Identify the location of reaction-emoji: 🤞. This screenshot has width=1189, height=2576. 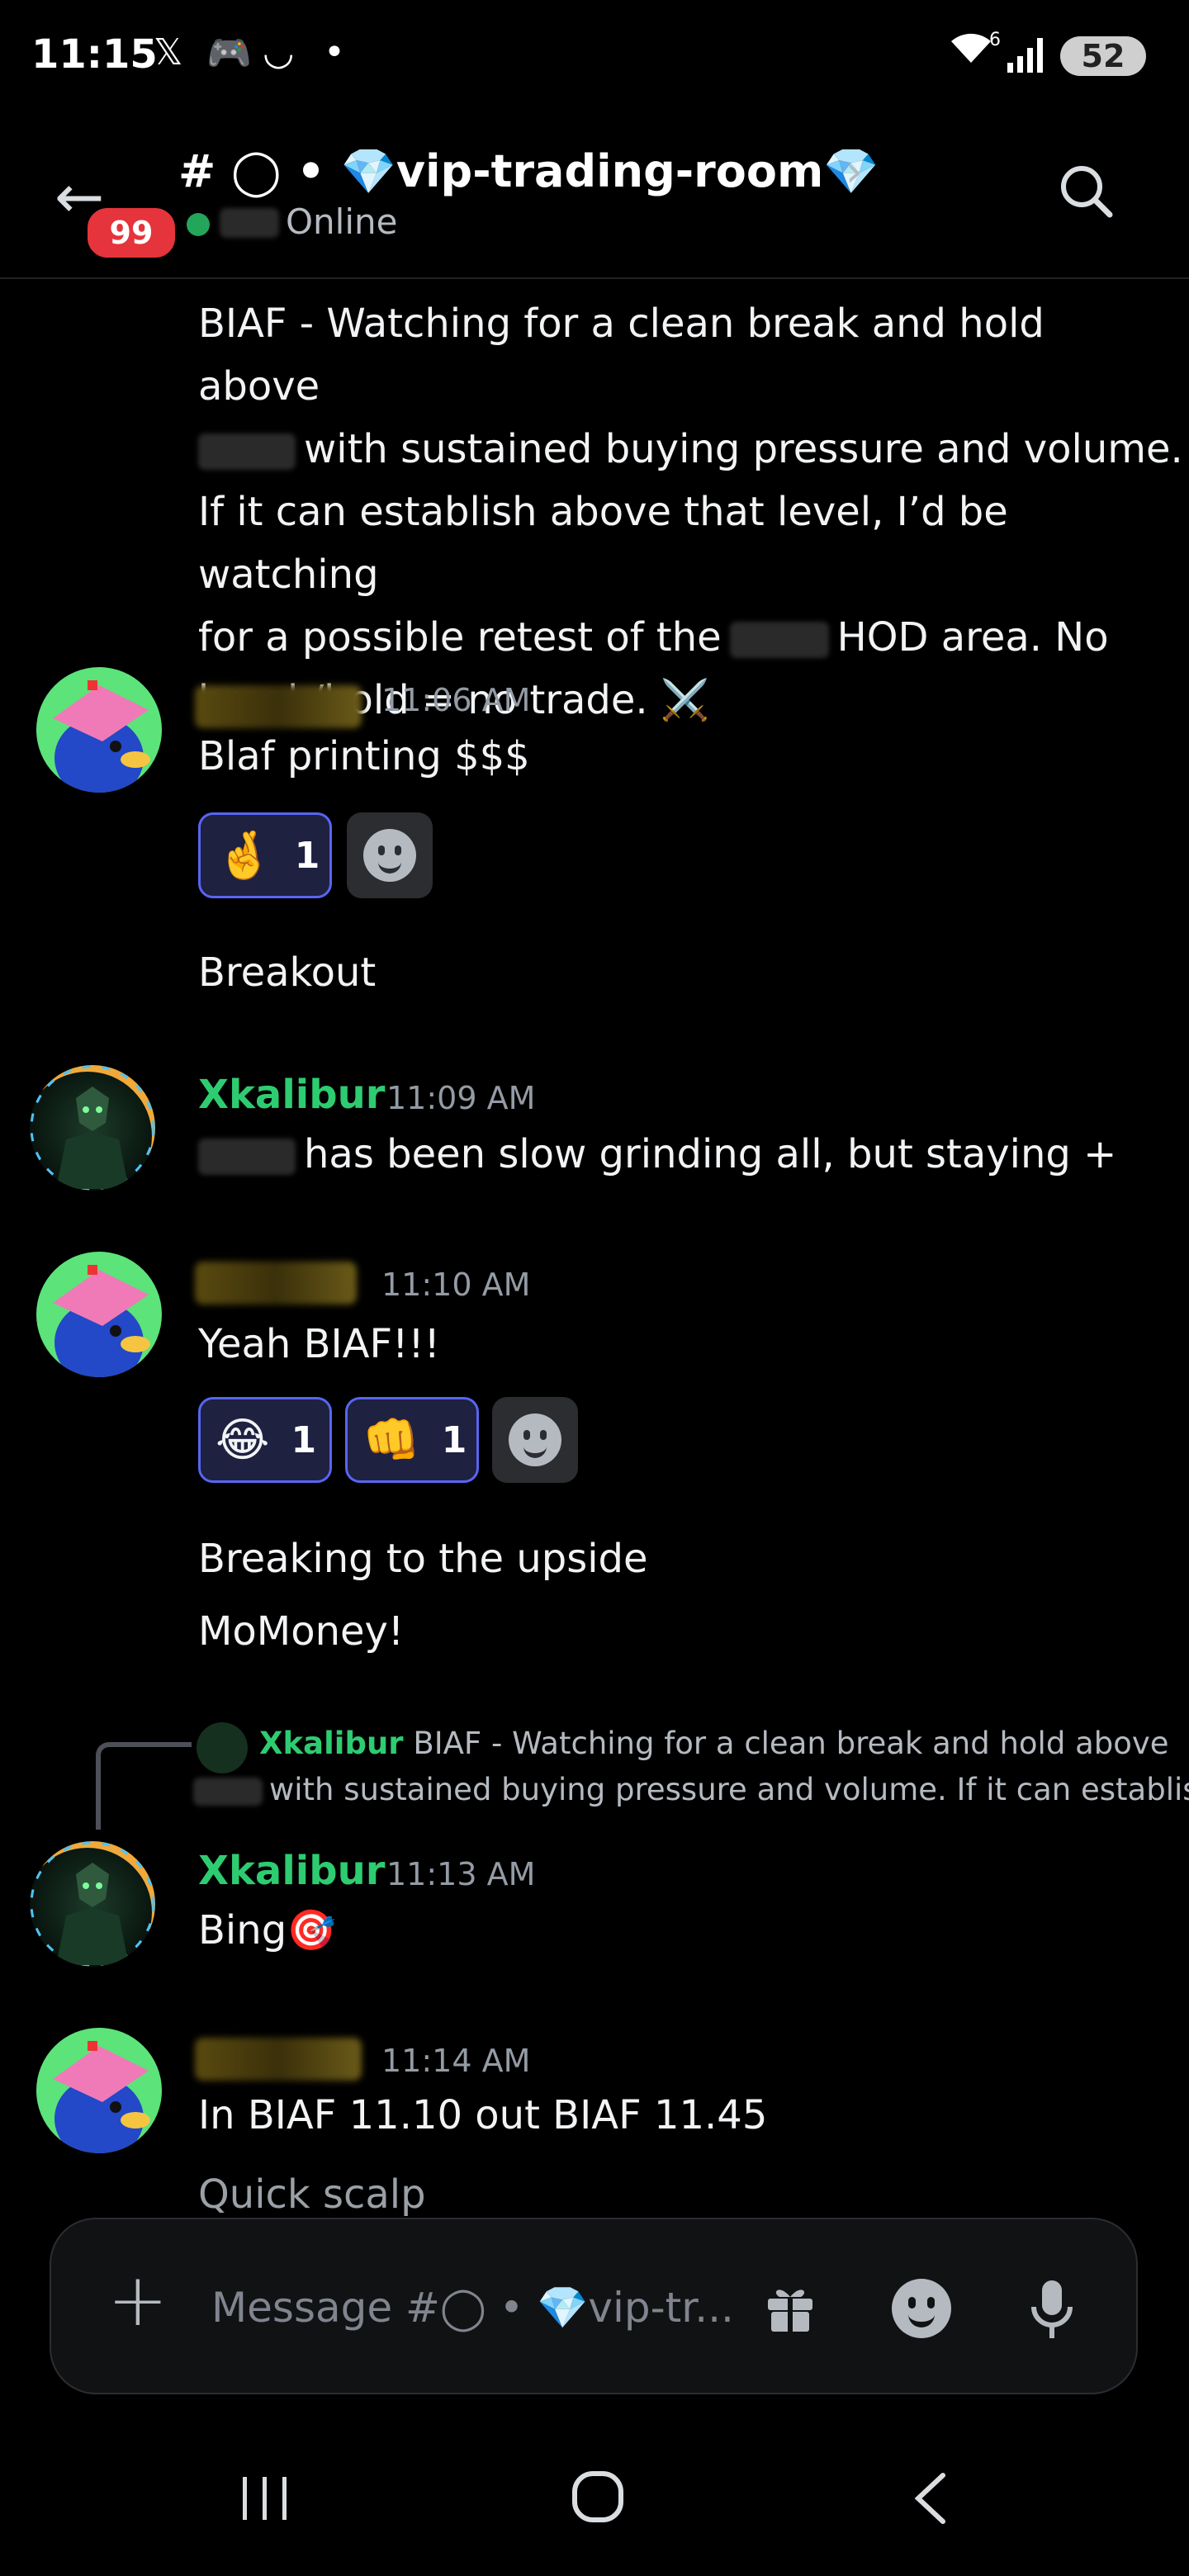
(244, 856).